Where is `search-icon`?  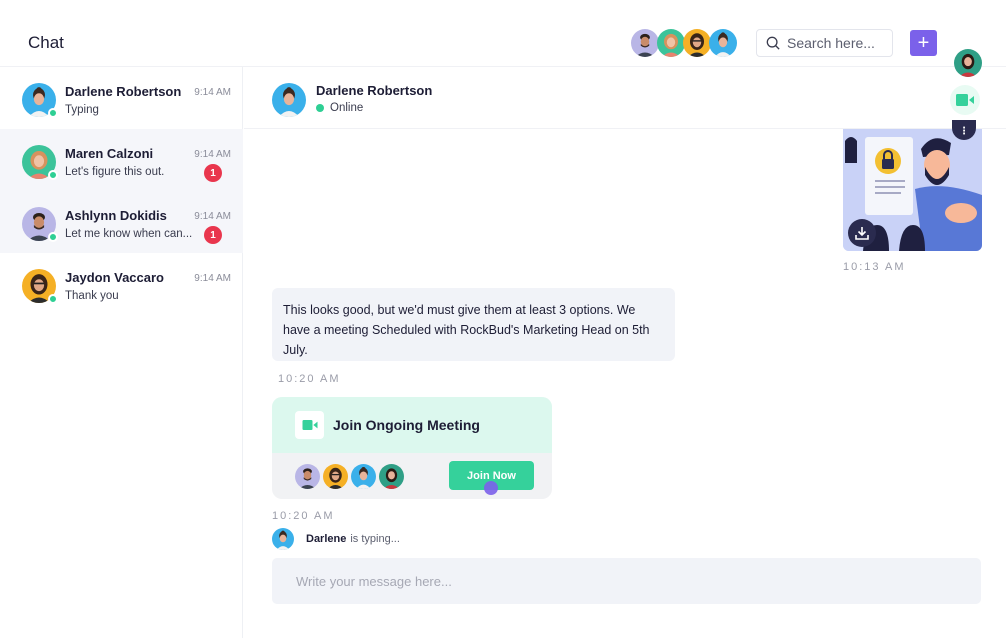
search-icon is located at coordinates (773, 43).